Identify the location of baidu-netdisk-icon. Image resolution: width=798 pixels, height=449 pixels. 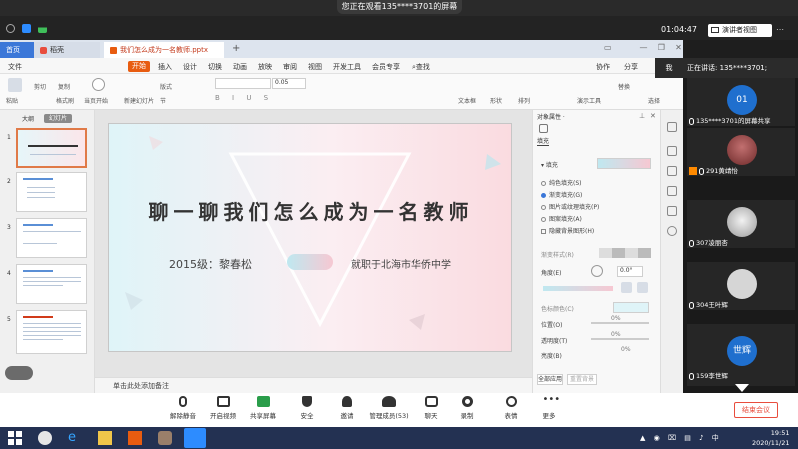
(45, 438).